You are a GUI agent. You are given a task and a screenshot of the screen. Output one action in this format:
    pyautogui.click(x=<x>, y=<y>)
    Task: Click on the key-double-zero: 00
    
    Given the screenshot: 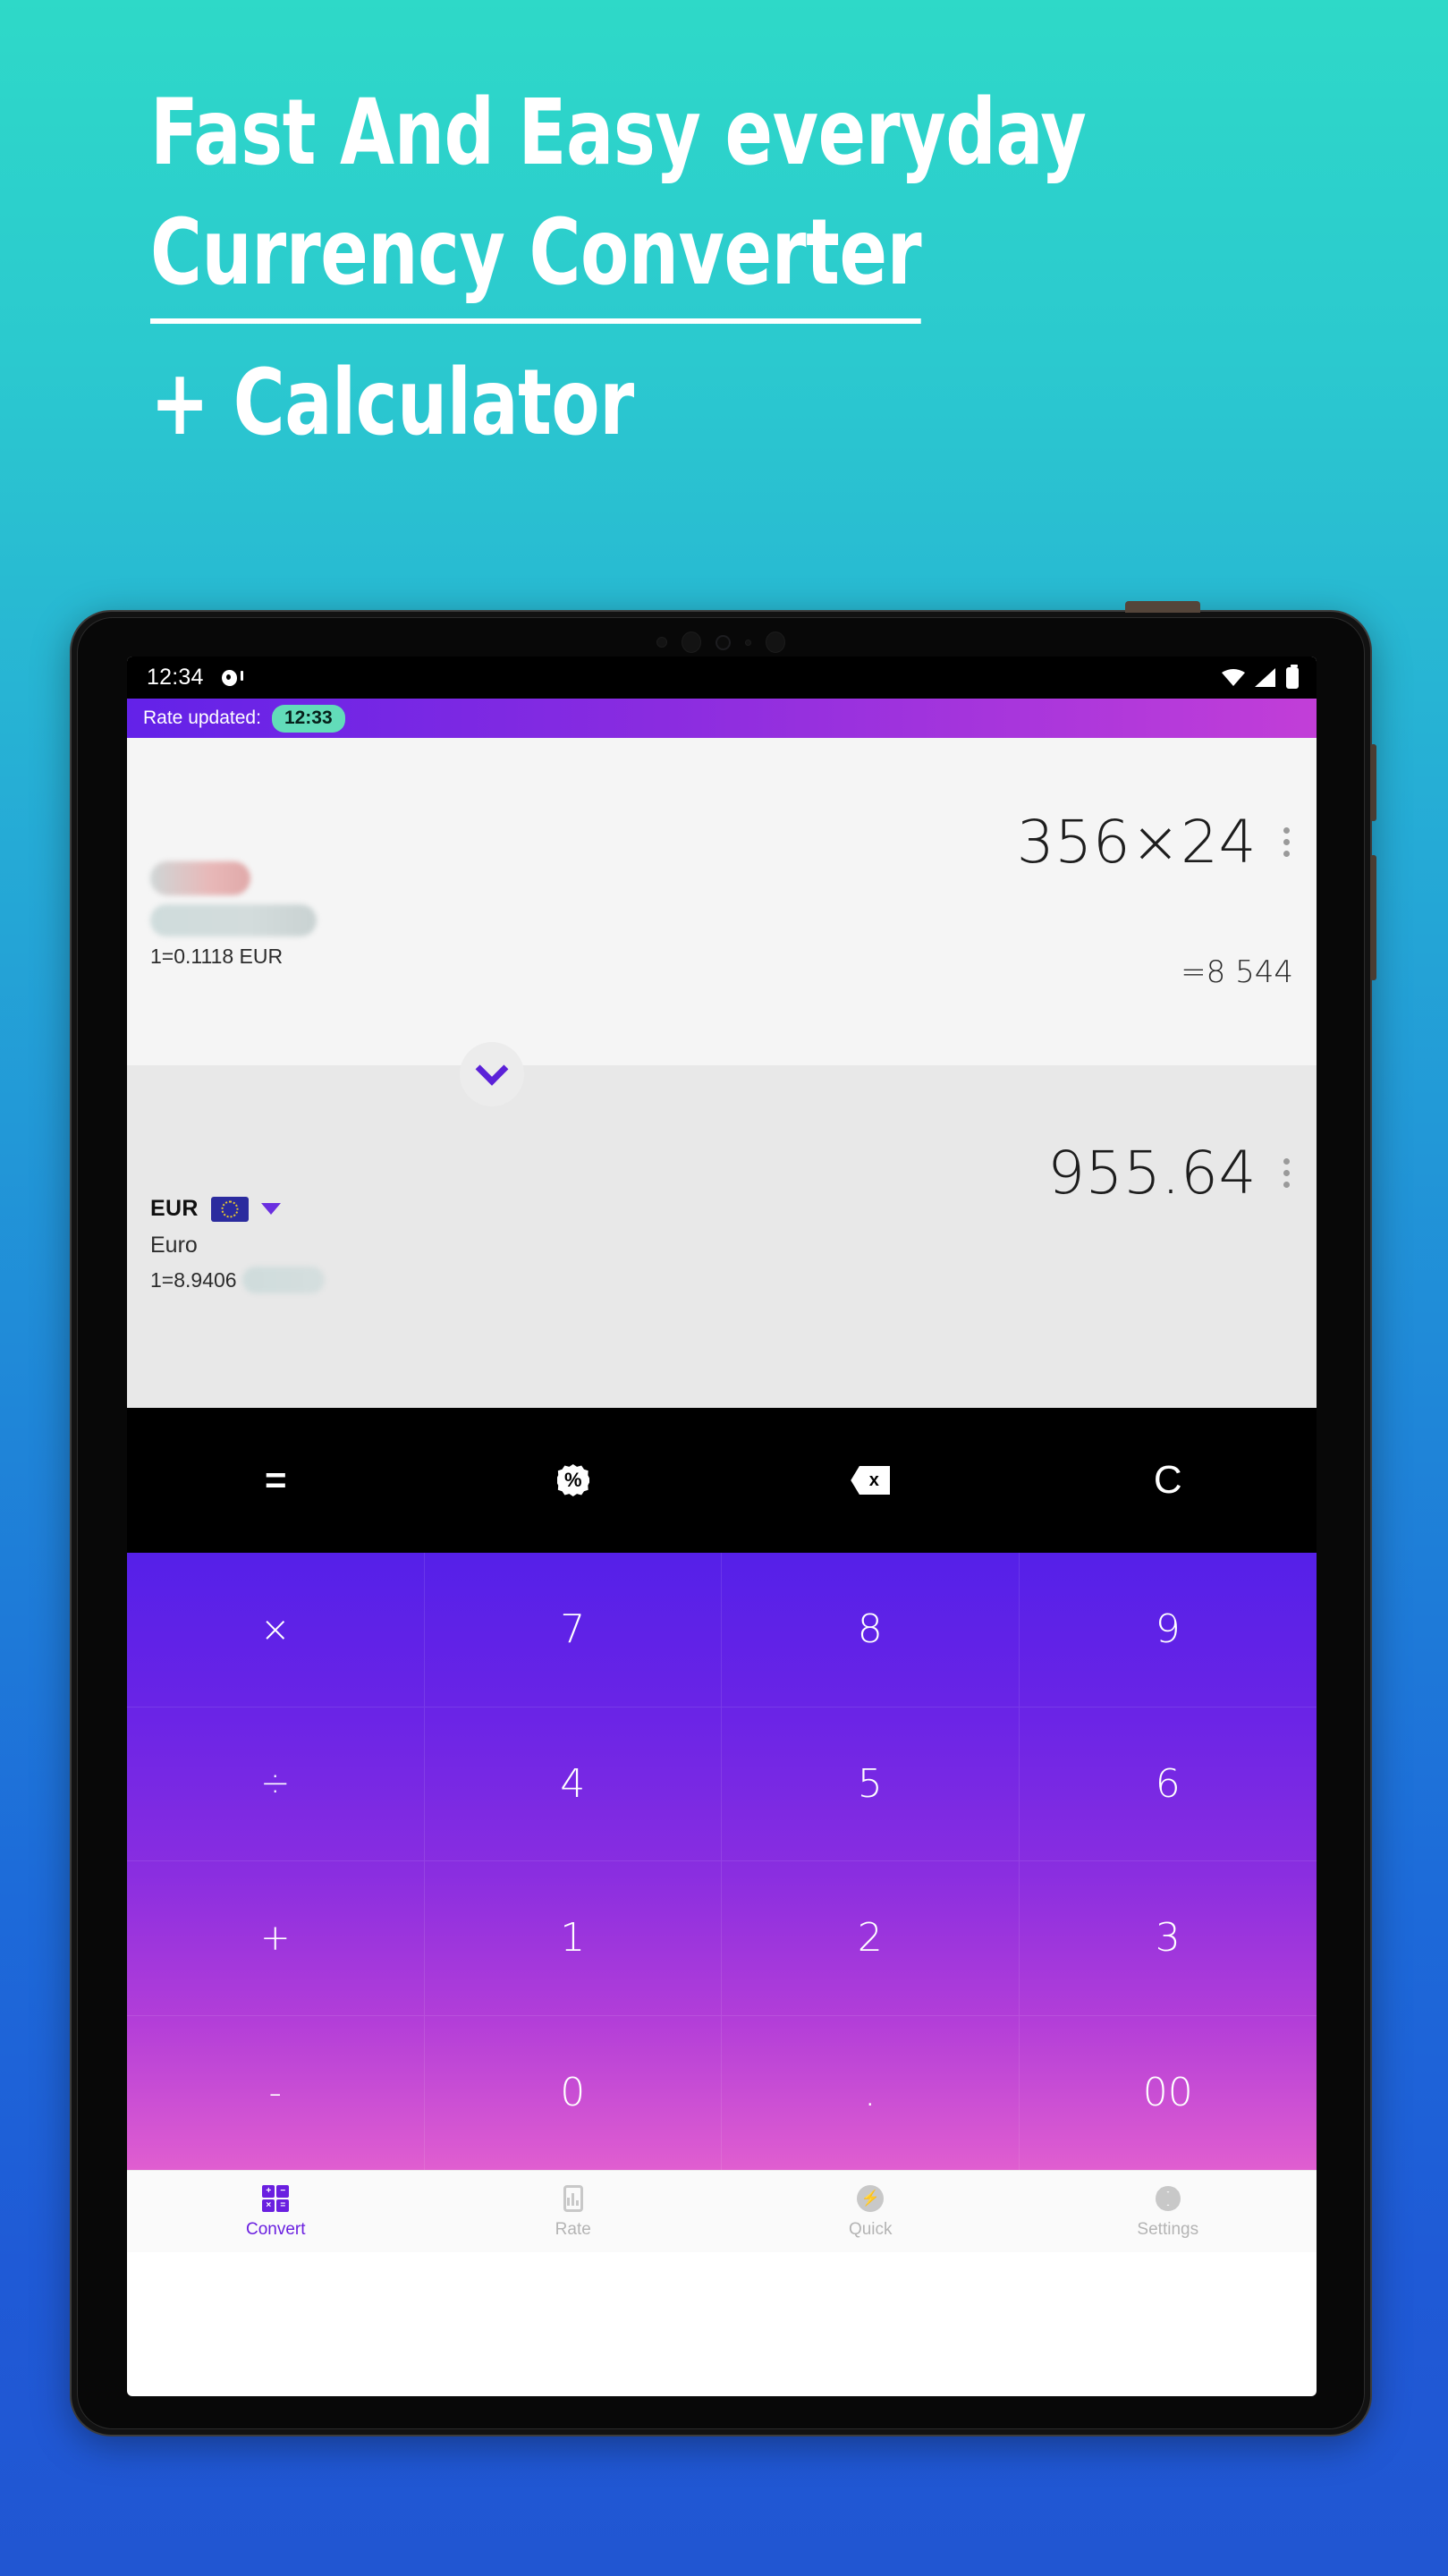 What is the action you would take?
    pyautogui.click(x=1168, y=2093)
    